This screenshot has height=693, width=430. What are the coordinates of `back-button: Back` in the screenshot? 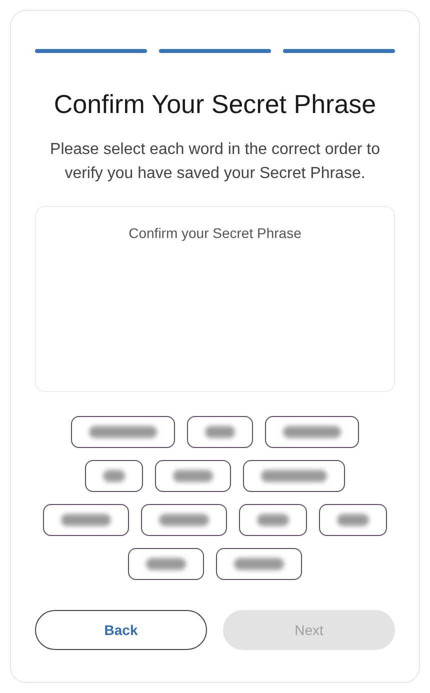 It's located at (121, 630).